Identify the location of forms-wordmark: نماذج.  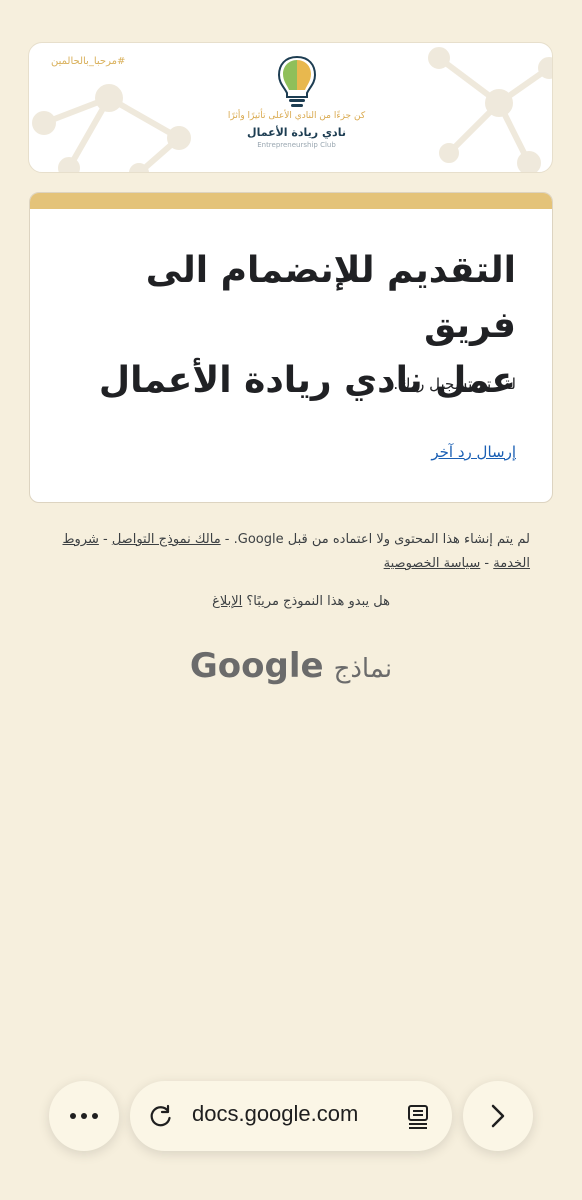
(363, 669).